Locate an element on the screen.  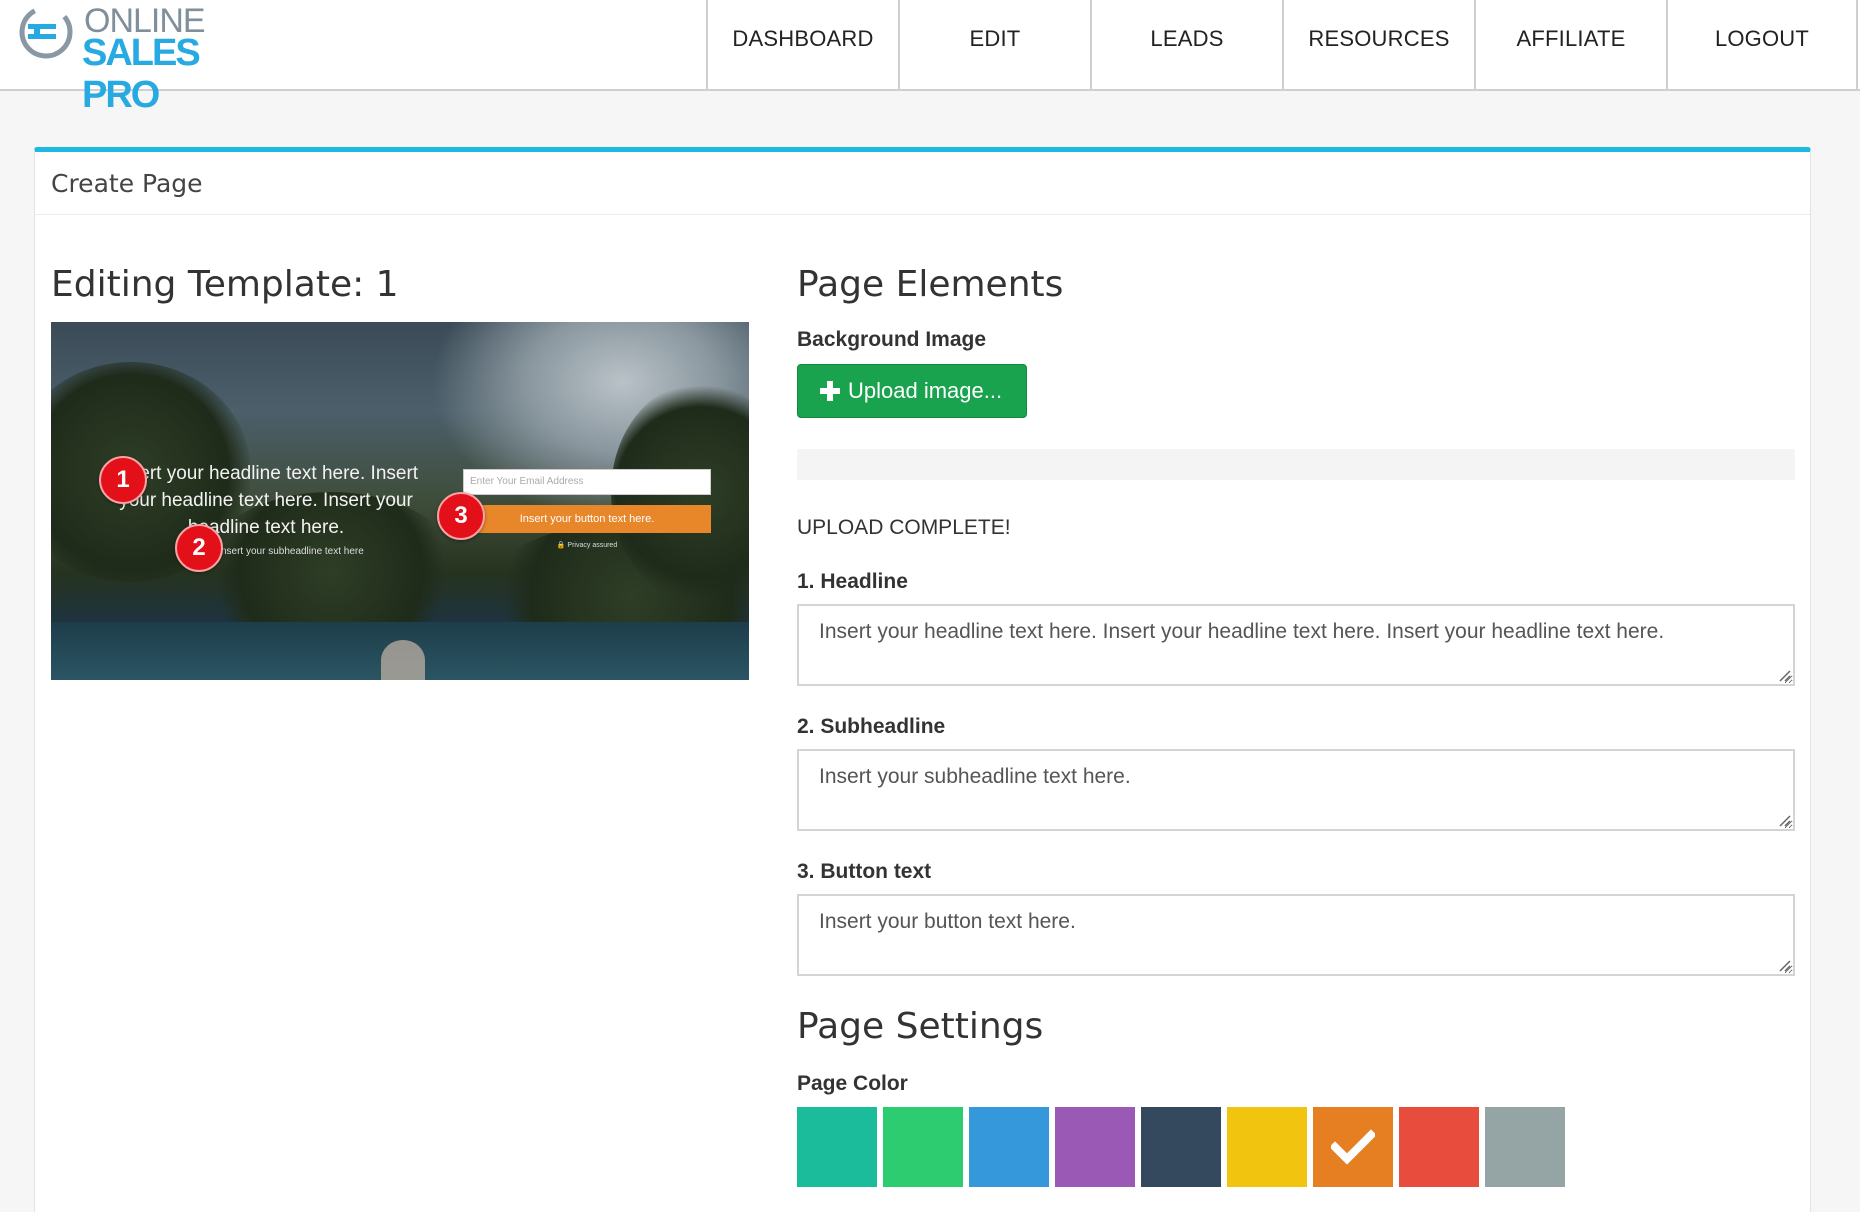
button-text-field-wrap: Insert your button text here. is located at coordinates (1296, 935).